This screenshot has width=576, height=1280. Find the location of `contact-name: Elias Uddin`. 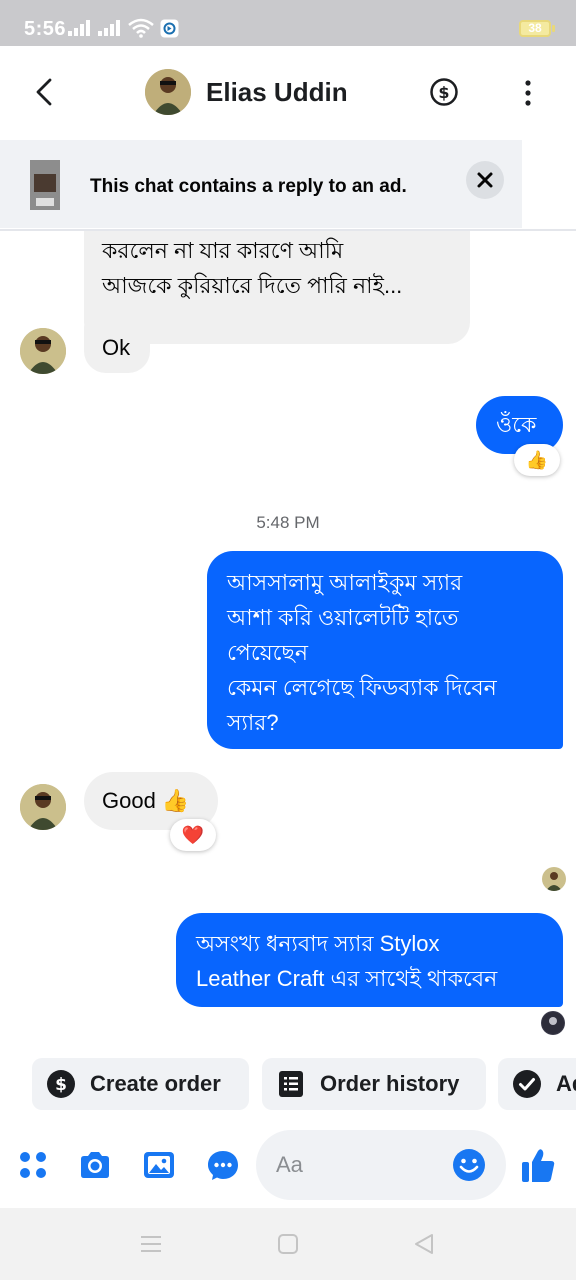

contact-name: Elias Uddin is located at coordinates (277, 92).